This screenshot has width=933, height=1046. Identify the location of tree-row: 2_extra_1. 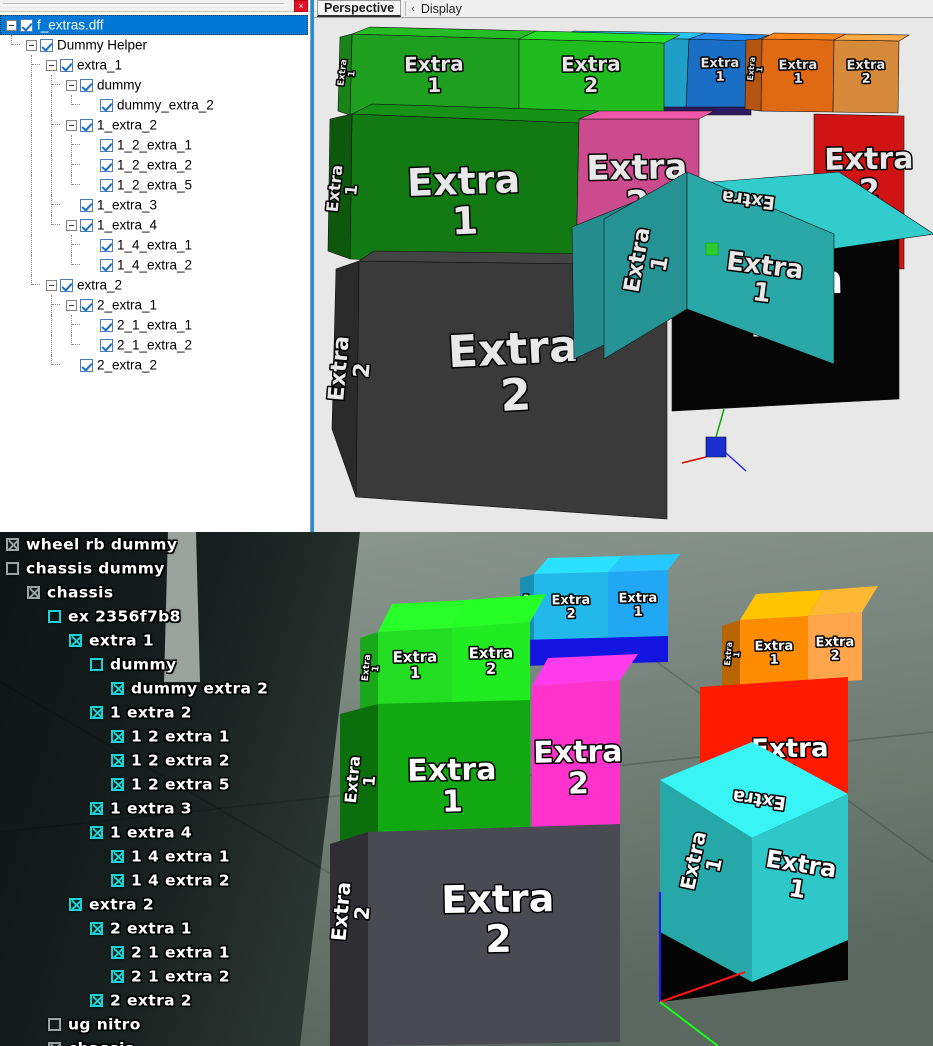
(155, 305).